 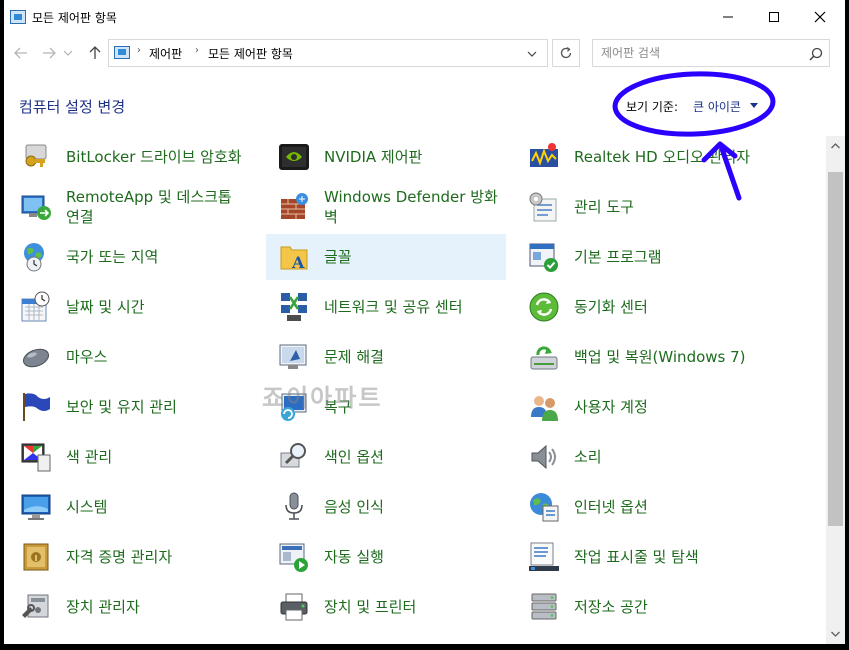 What do you see at coordinates (754, 105) in the screenshot?
I see `dropdown-caret-icon` at bounding box center [754, 105].